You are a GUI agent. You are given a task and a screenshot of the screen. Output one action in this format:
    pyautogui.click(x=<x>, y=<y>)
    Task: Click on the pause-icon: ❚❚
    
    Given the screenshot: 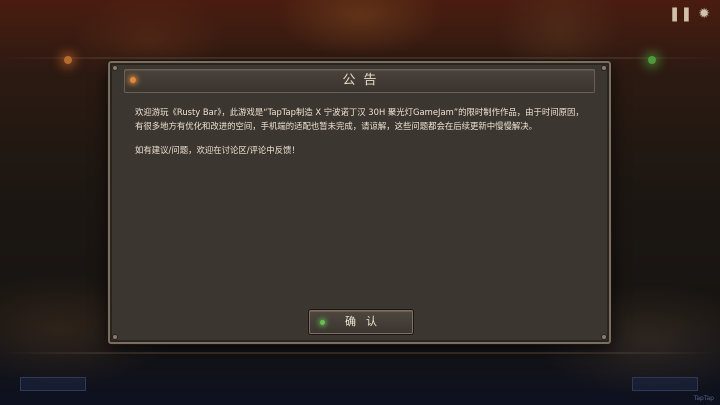 What is the action you would take?
    pyautogui.click(x=680, y=14)
    